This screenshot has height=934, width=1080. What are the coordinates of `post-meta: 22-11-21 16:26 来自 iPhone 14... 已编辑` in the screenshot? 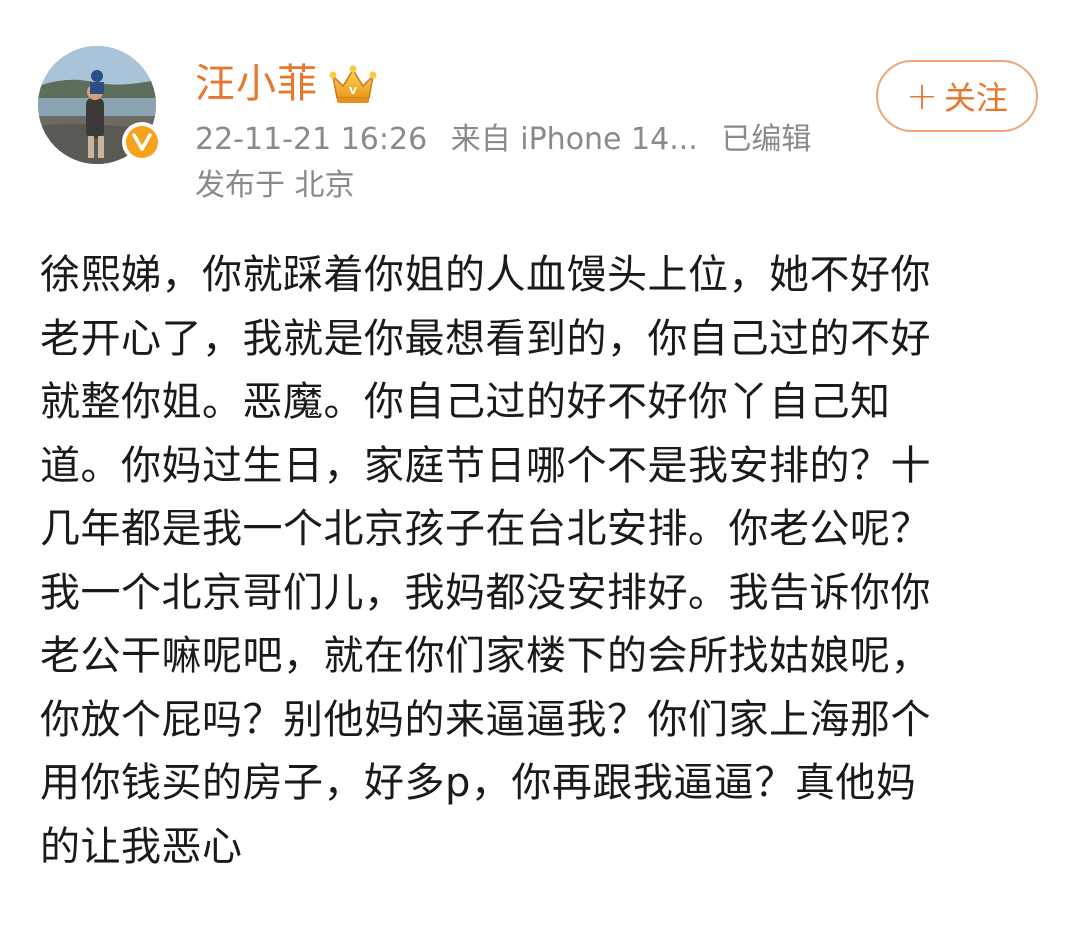 It's located at (510, 140).